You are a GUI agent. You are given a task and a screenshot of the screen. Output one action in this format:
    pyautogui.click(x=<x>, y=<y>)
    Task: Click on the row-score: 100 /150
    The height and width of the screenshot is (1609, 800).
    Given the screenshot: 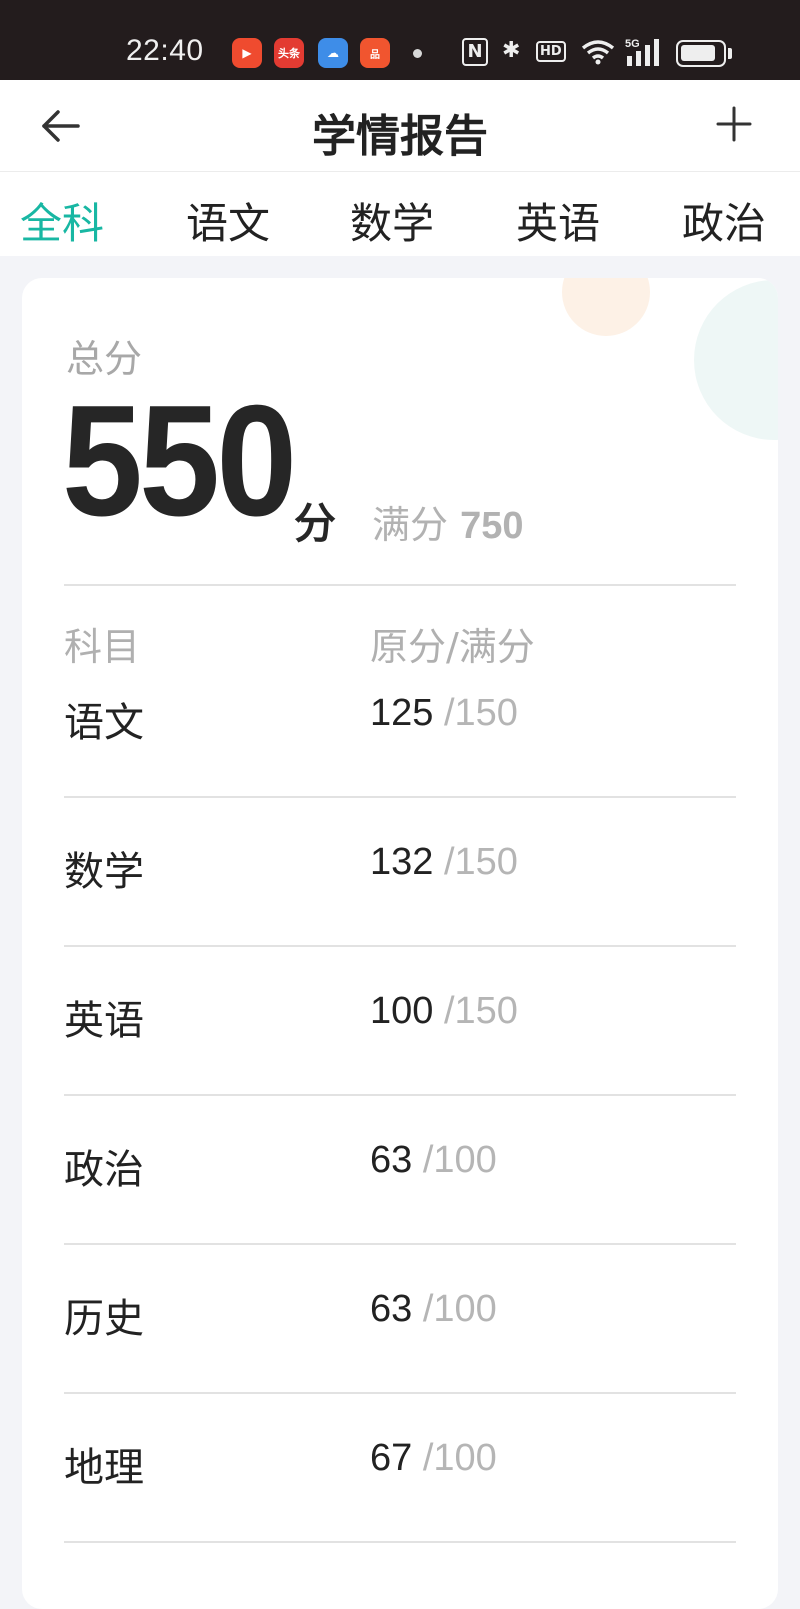 What is the action you would take?
    pyautogui.click(x=444, y=1011)
    